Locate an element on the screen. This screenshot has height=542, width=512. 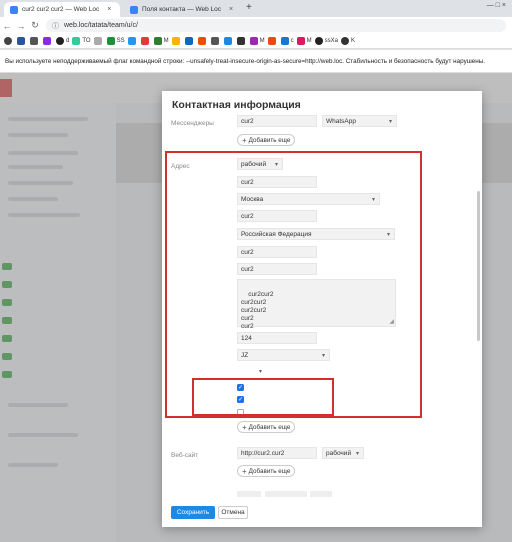
add-messenger-button: + Добавить еще is located at coordinates (266, 140).